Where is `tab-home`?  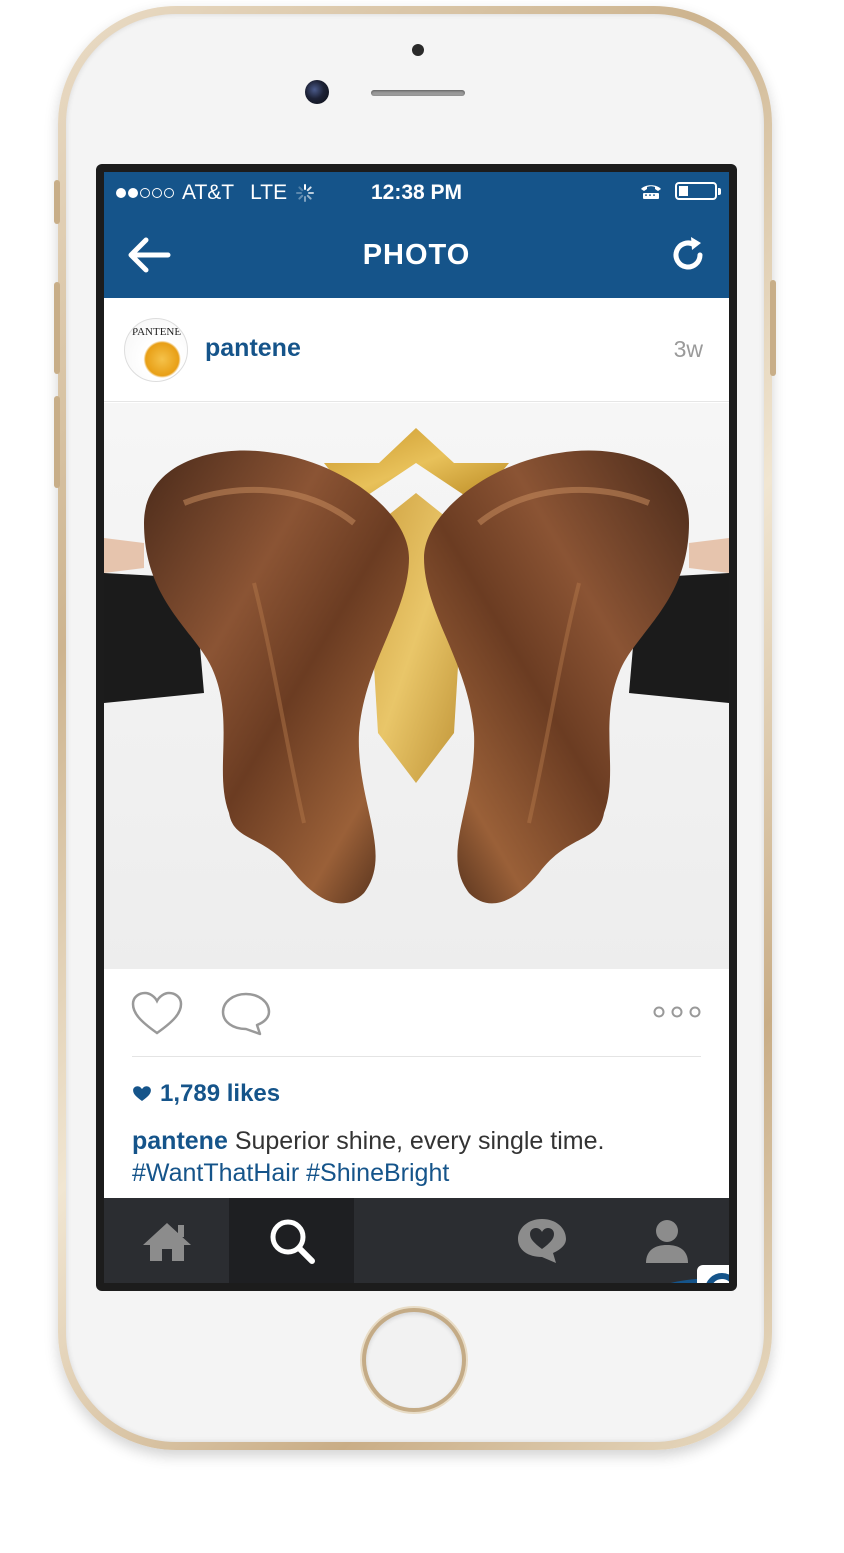
tab-home is located at coordinates (166, 1240).